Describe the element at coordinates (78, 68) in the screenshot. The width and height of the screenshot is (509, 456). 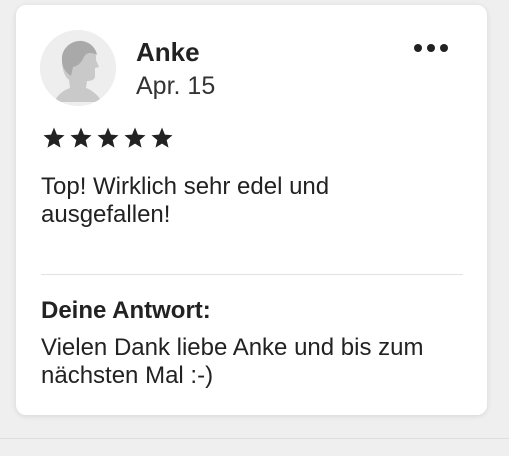
I see `author-avatar-icon` at that location.